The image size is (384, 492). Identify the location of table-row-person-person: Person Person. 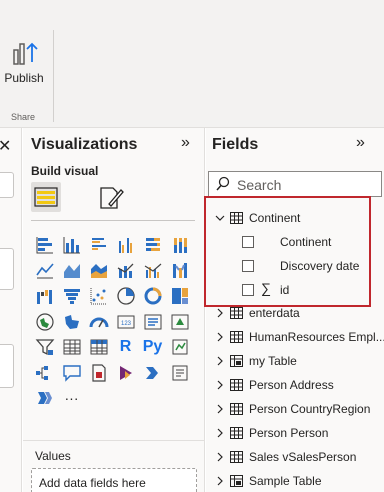
(295, 433).